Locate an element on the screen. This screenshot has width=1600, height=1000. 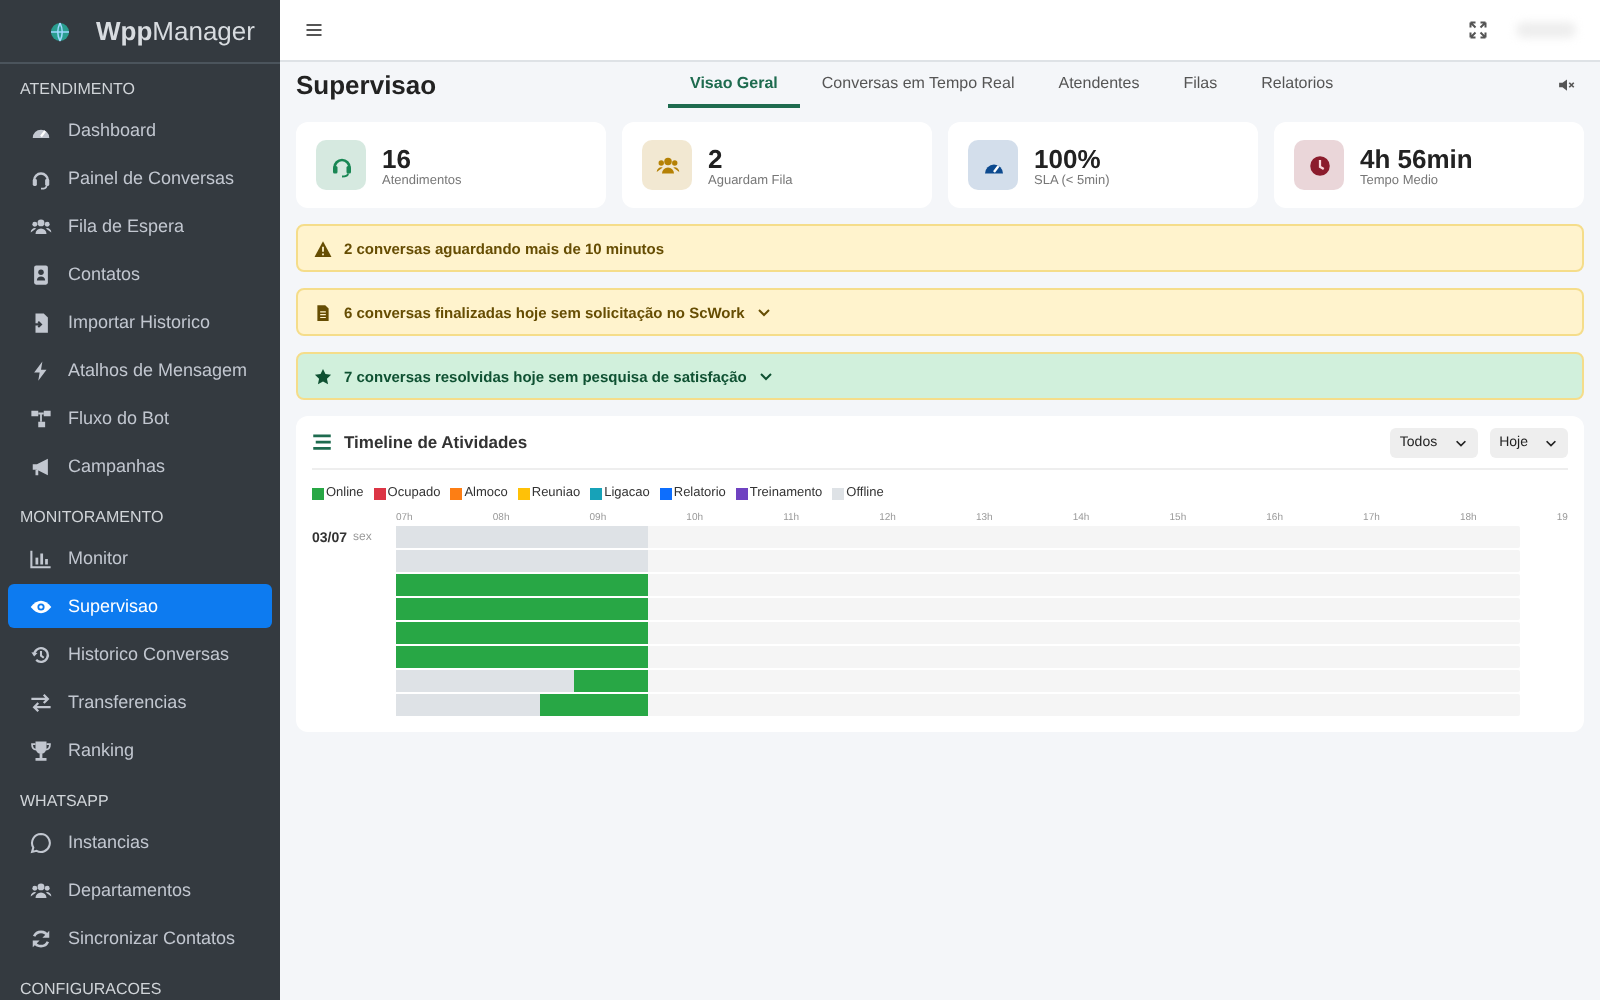
page-title: Supervisao is located at coordinates (367, 84).